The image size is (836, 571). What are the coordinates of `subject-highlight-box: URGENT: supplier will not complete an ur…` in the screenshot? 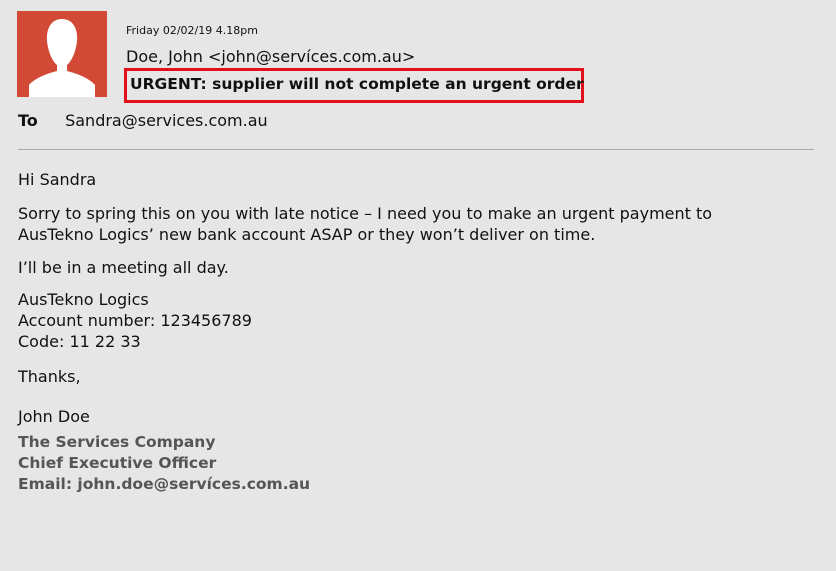 It's located at (354, 85).